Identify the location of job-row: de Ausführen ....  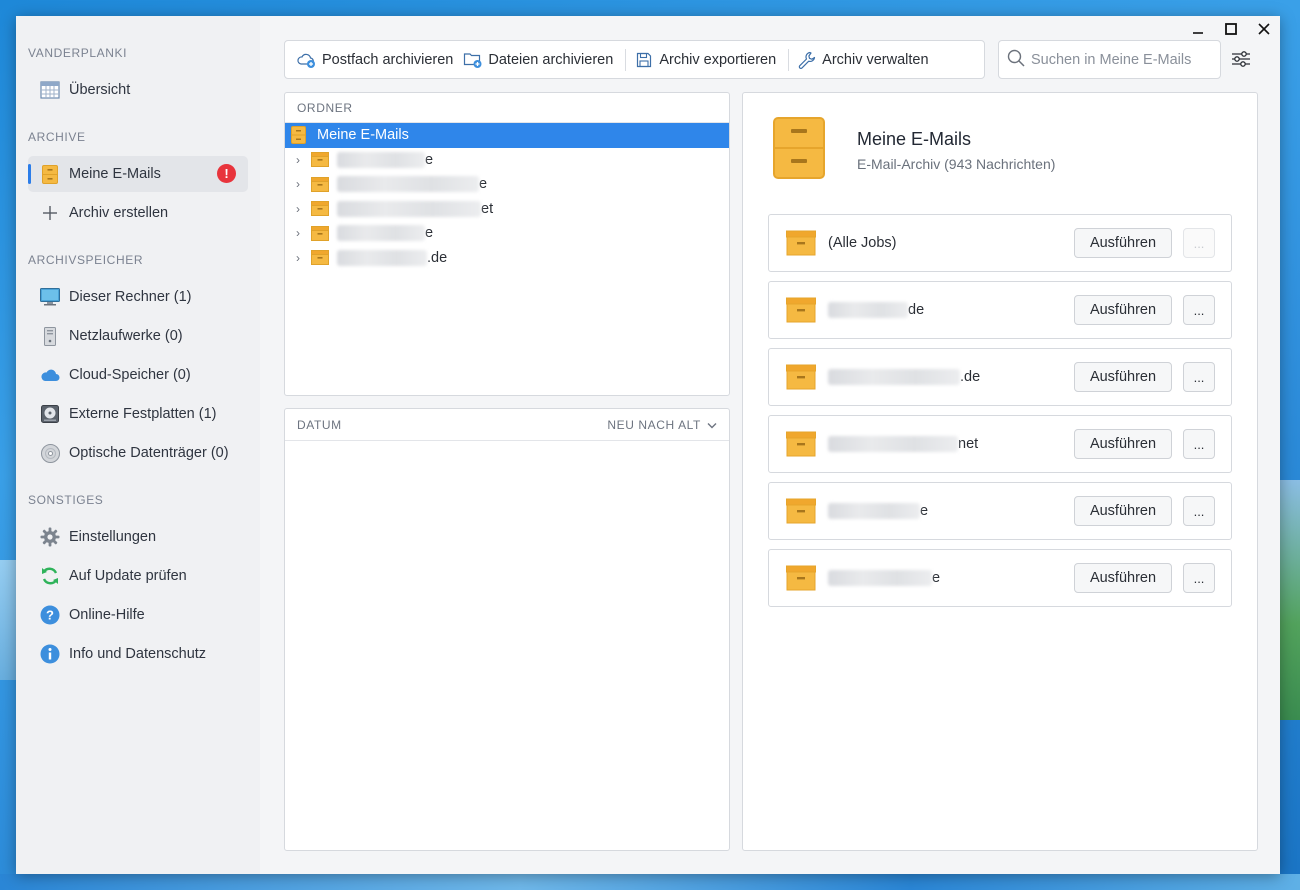
(1000, 310).